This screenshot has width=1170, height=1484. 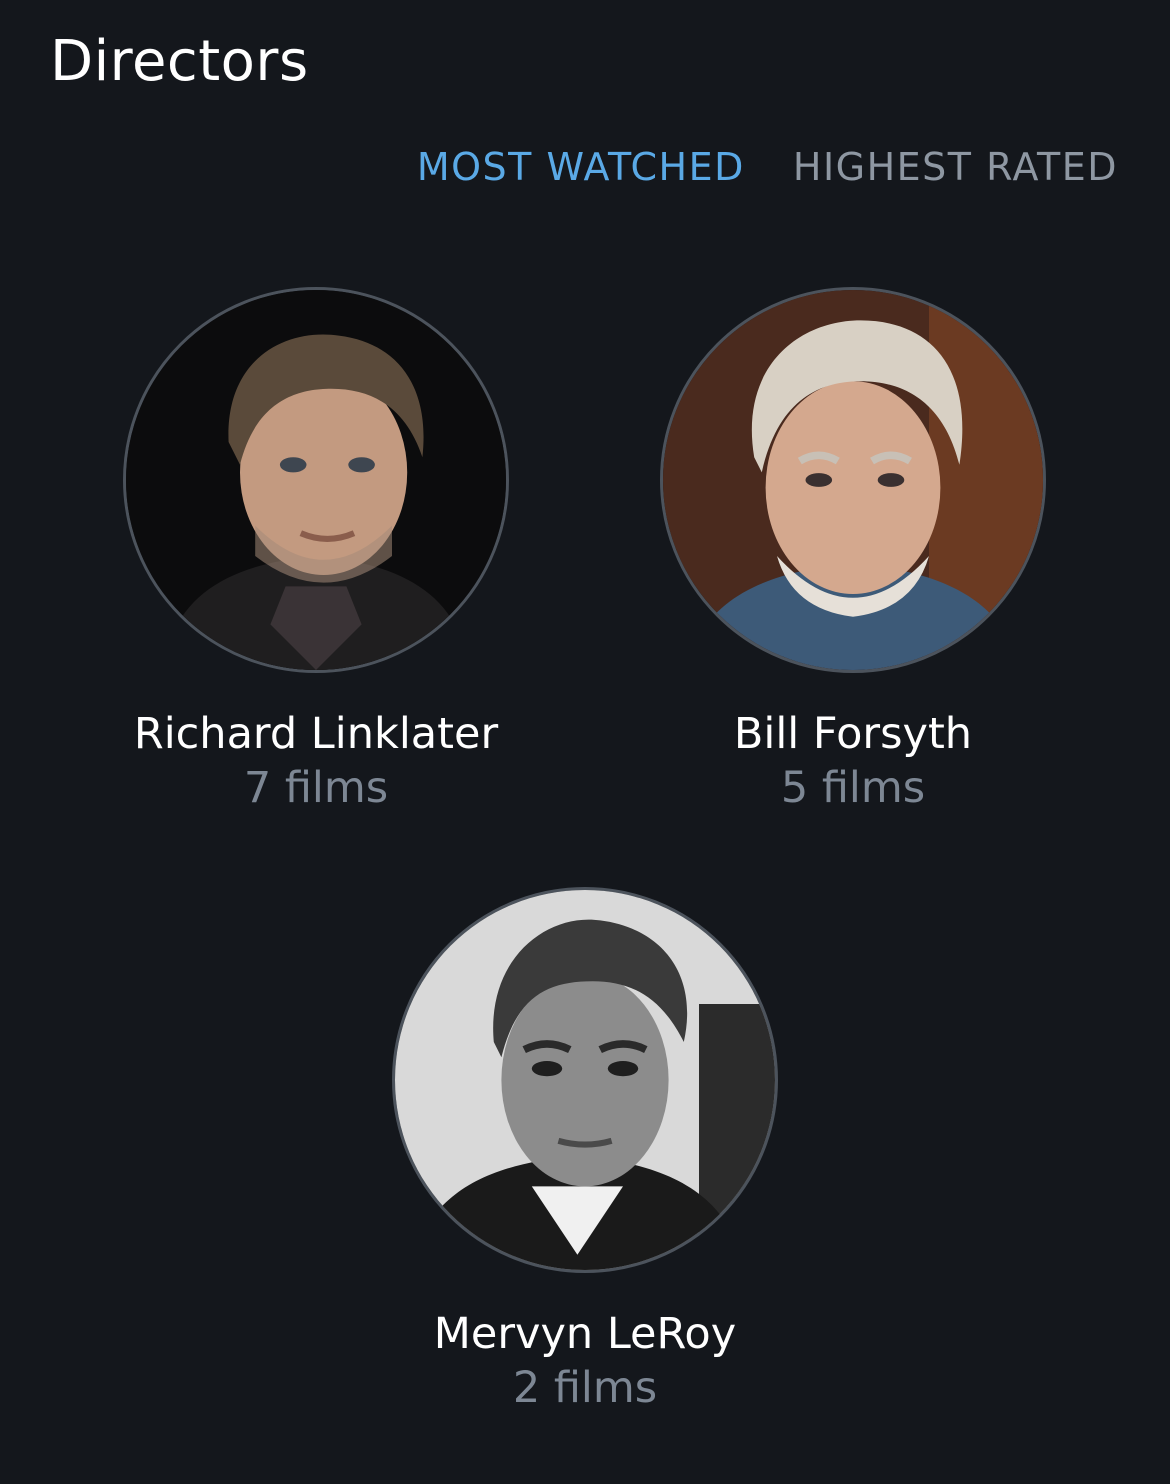 I want to click on film-count: 5 films, so click(x=853, y=788).